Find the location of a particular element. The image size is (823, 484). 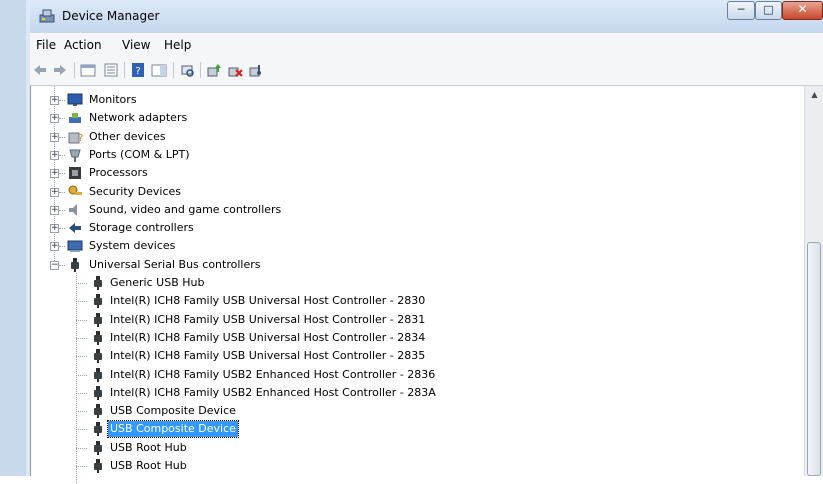

storage-icon is located at coordinates (75, 228).